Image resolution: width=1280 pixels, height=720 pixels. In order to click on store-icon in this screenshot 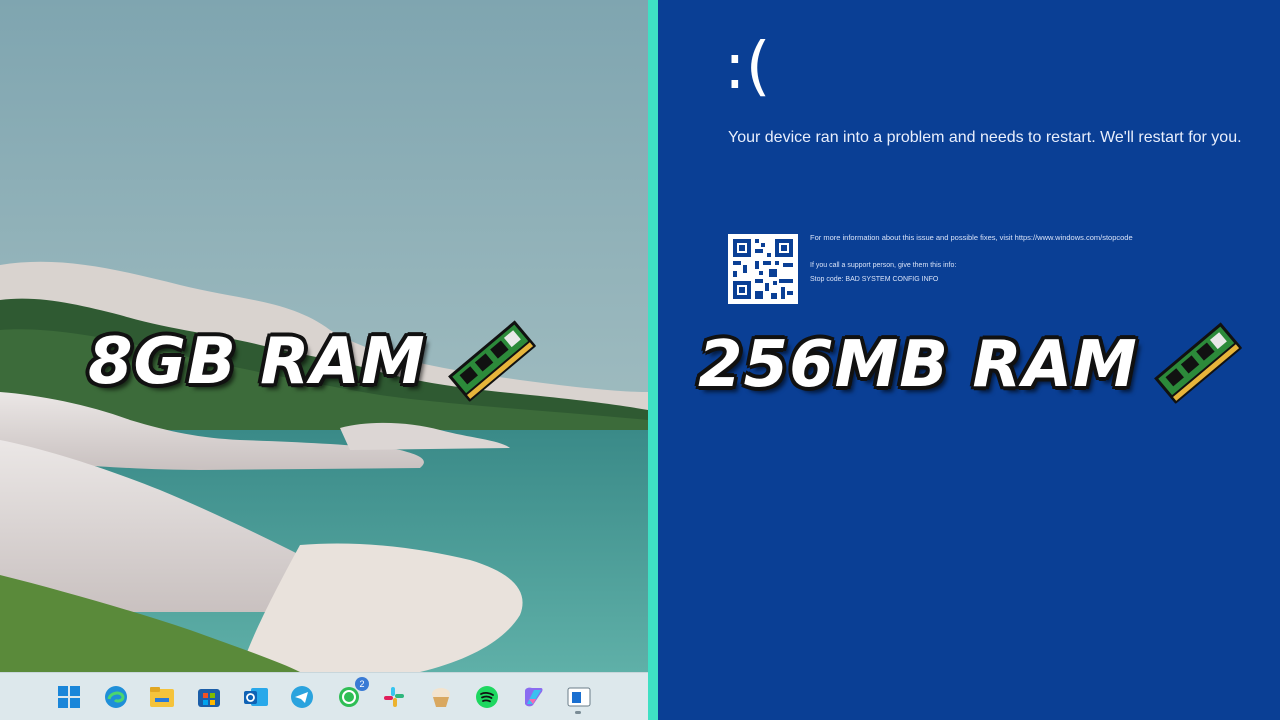, I will do `click(209, 697)`.